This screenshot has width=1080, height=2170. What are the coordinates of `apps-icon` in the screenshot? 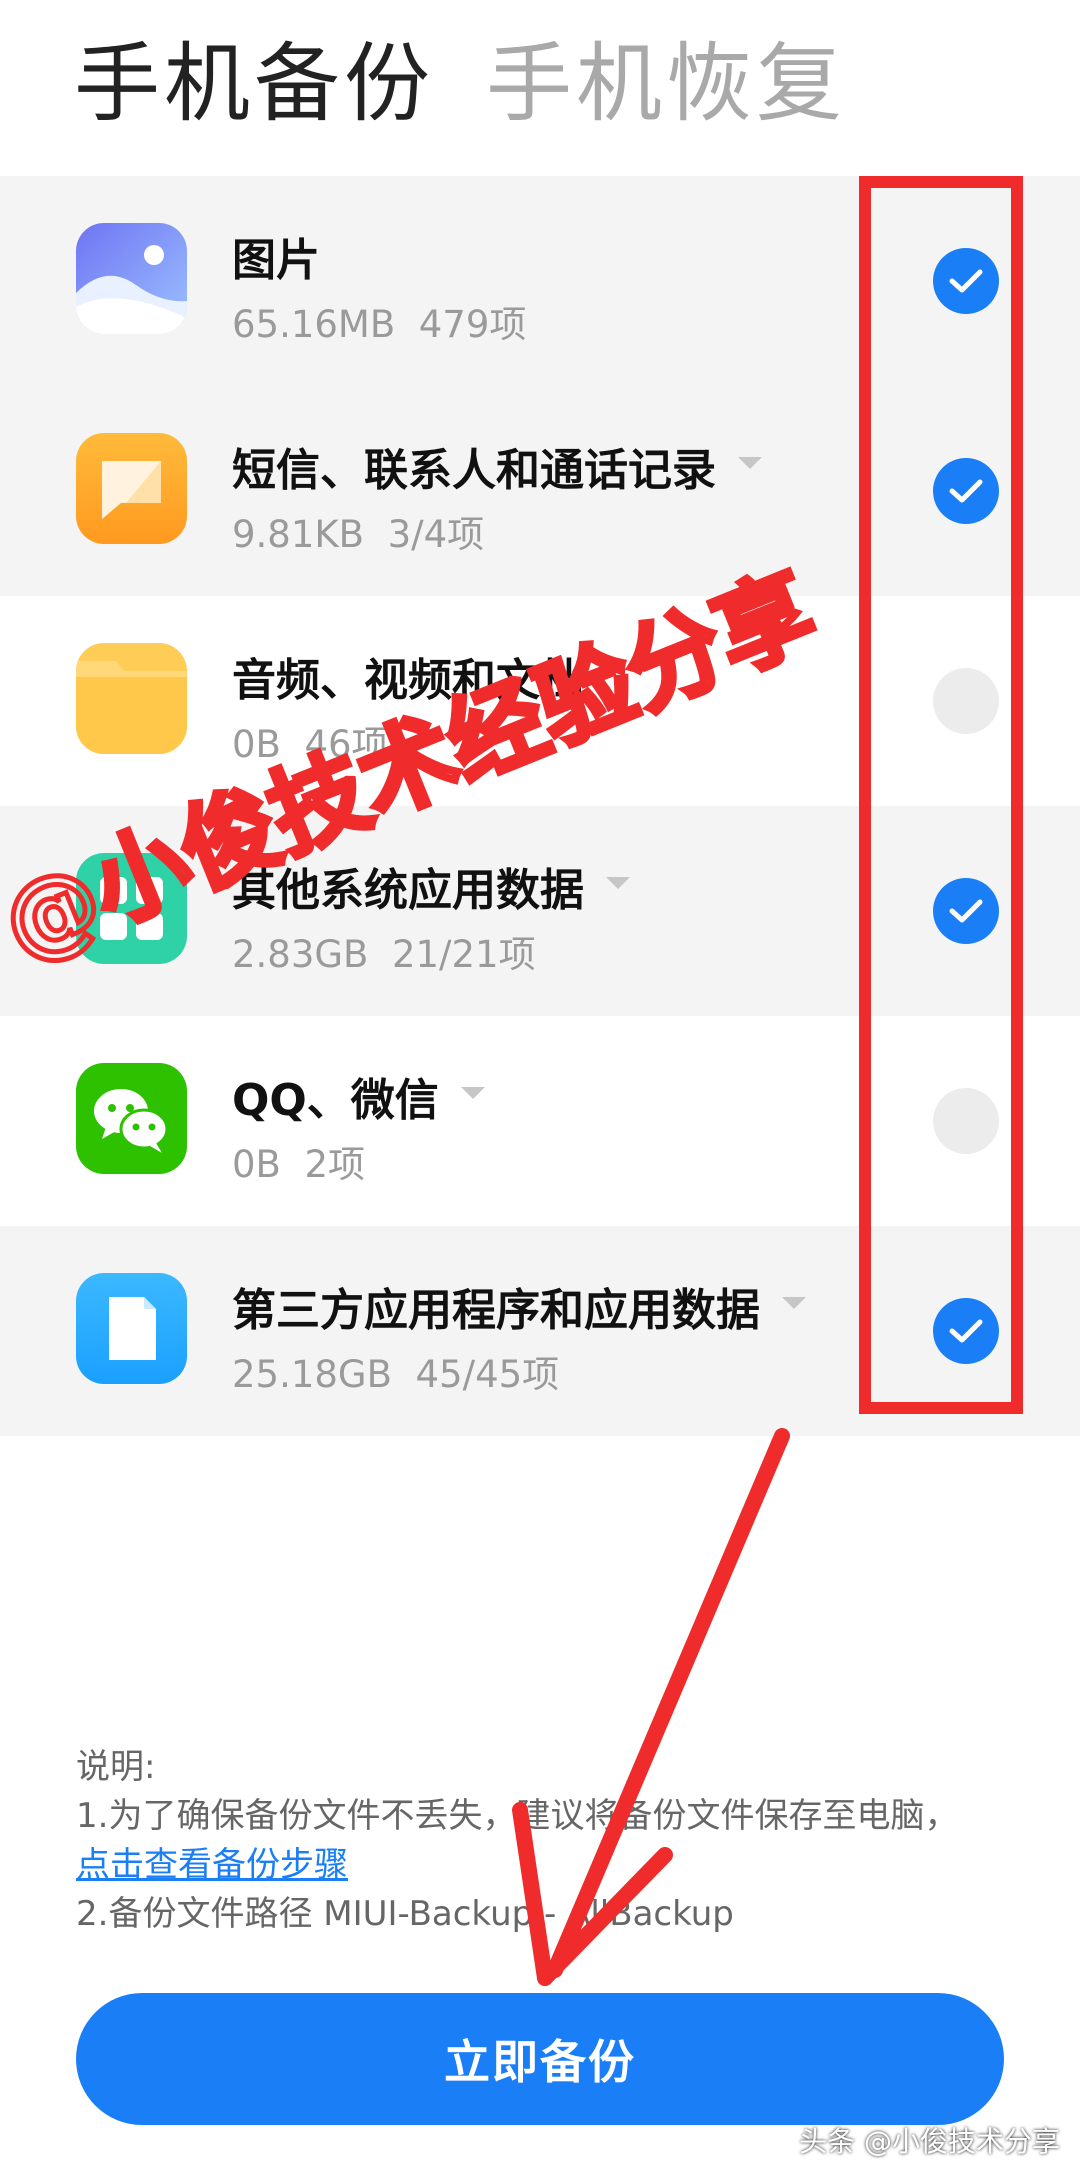 It's located at (131, 908).